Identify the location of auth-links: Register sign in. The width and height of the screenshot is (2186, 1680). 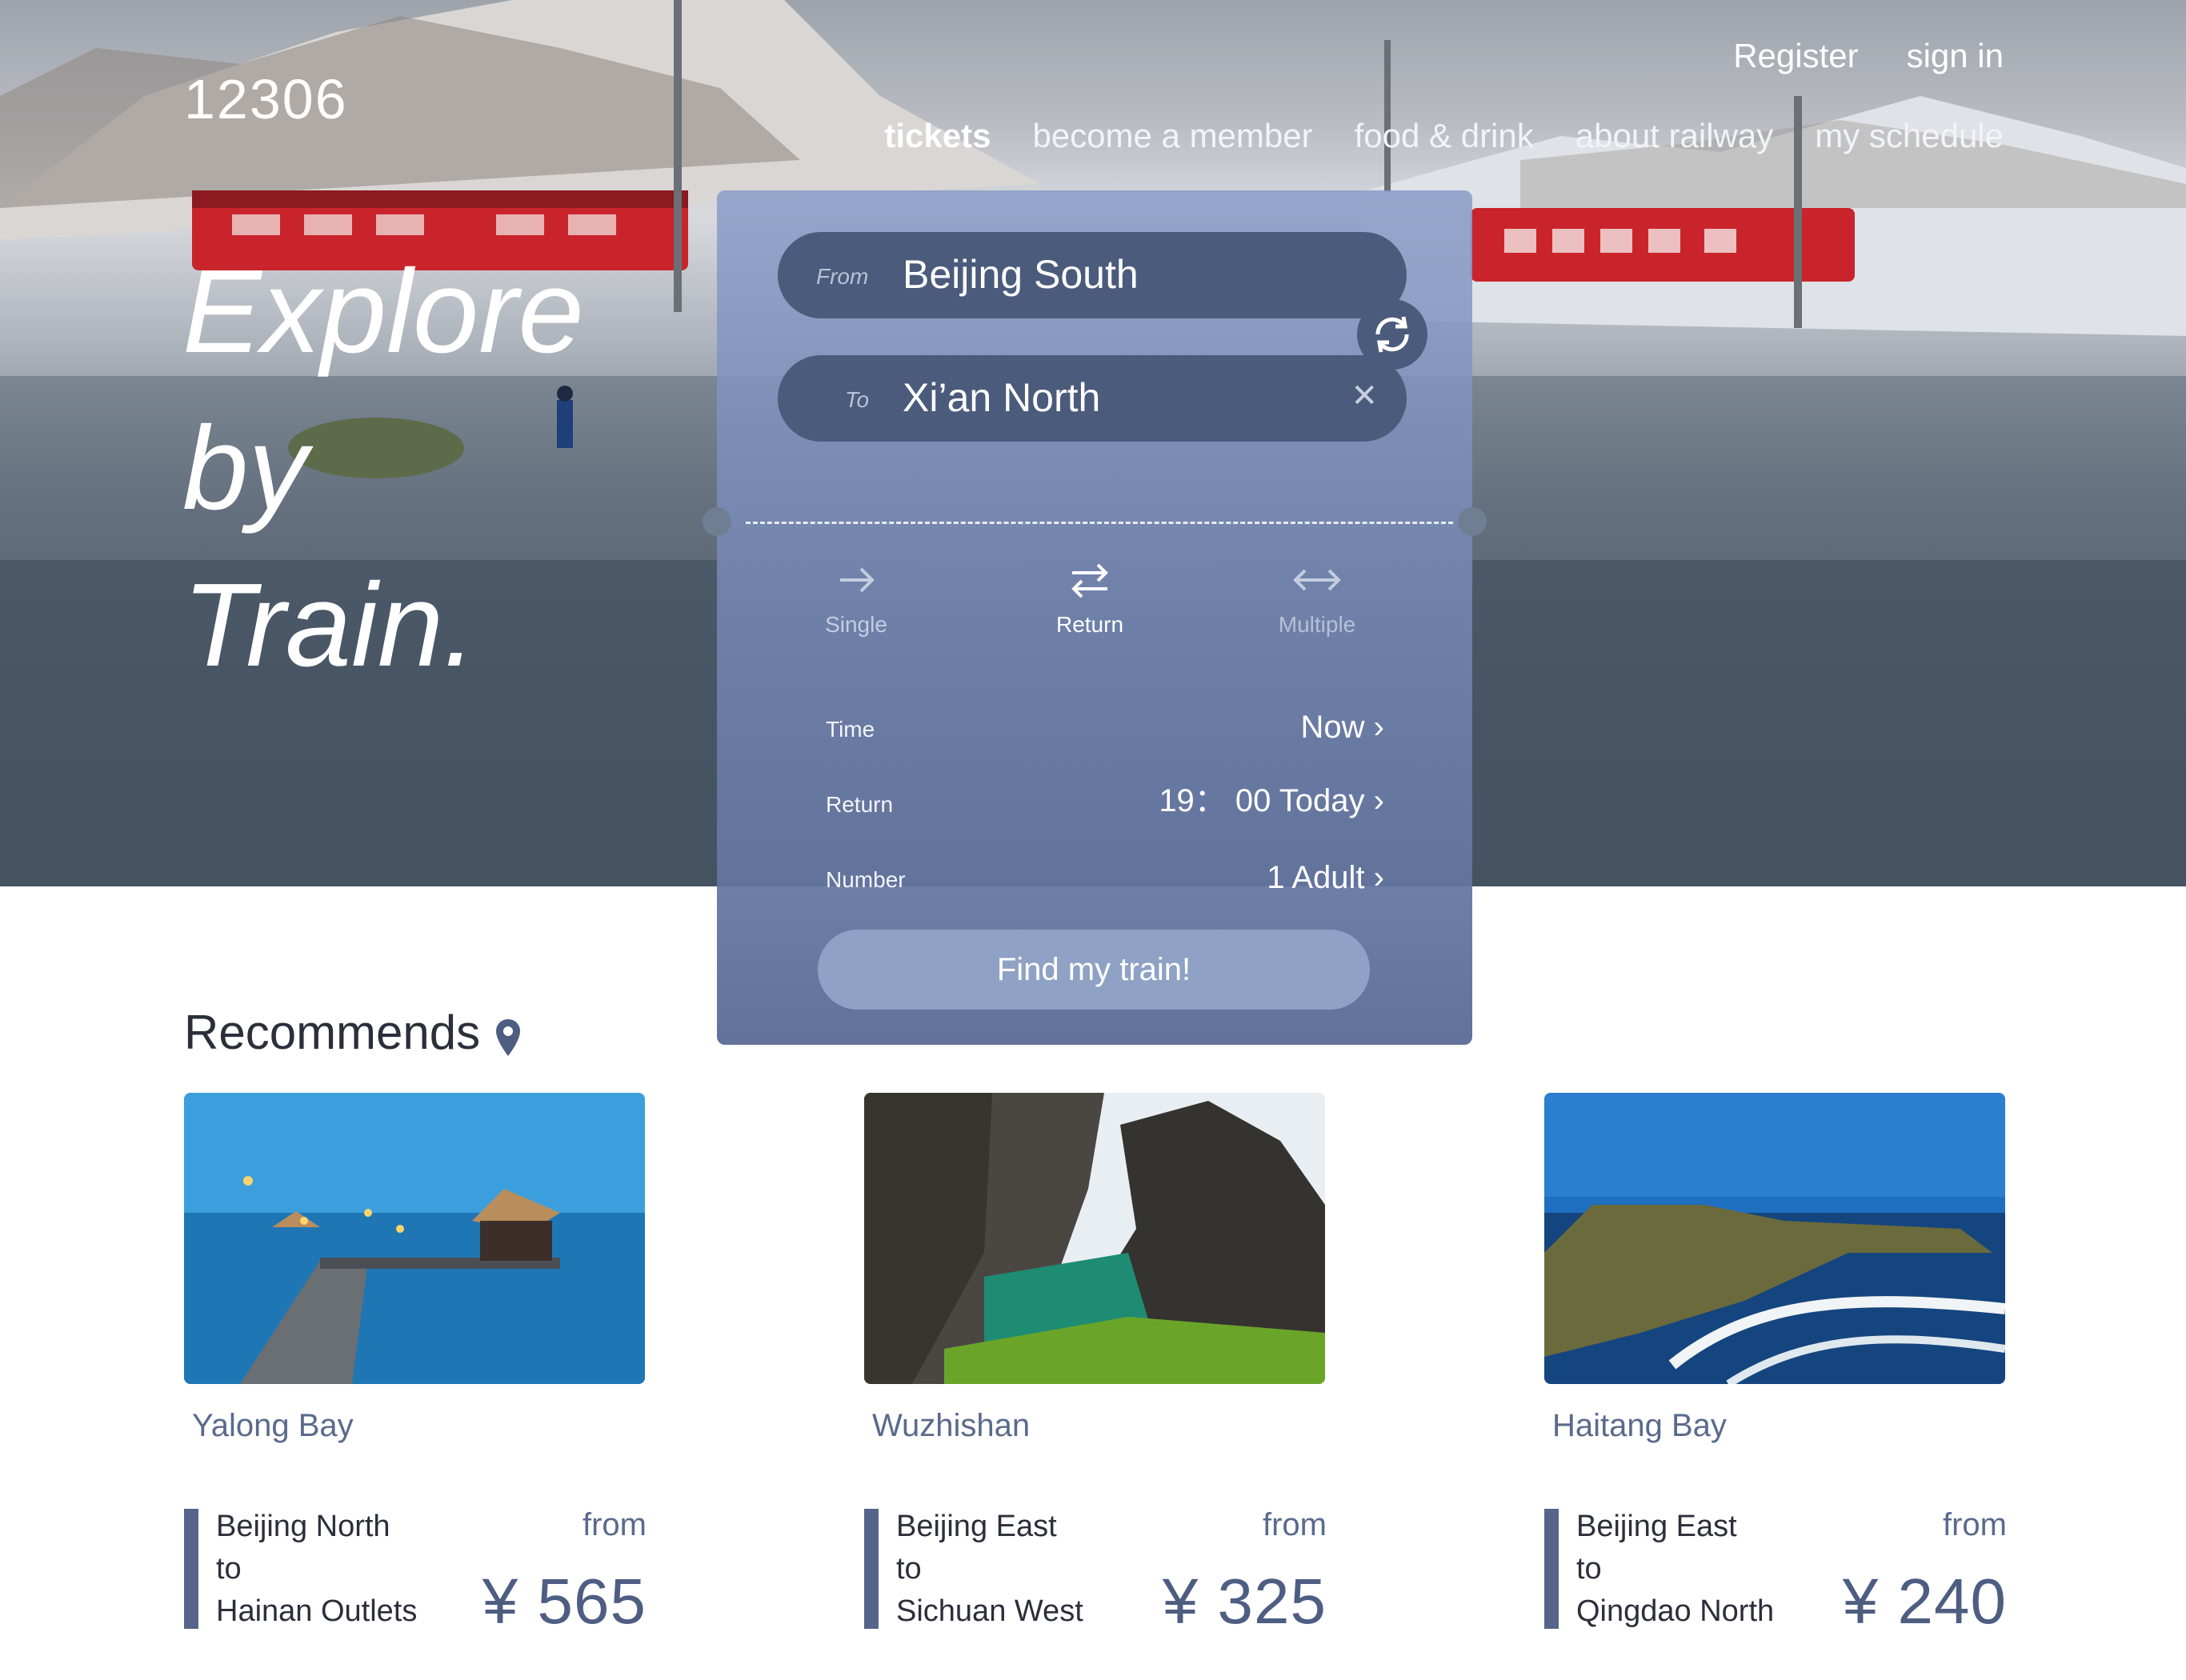
(1869, 56).